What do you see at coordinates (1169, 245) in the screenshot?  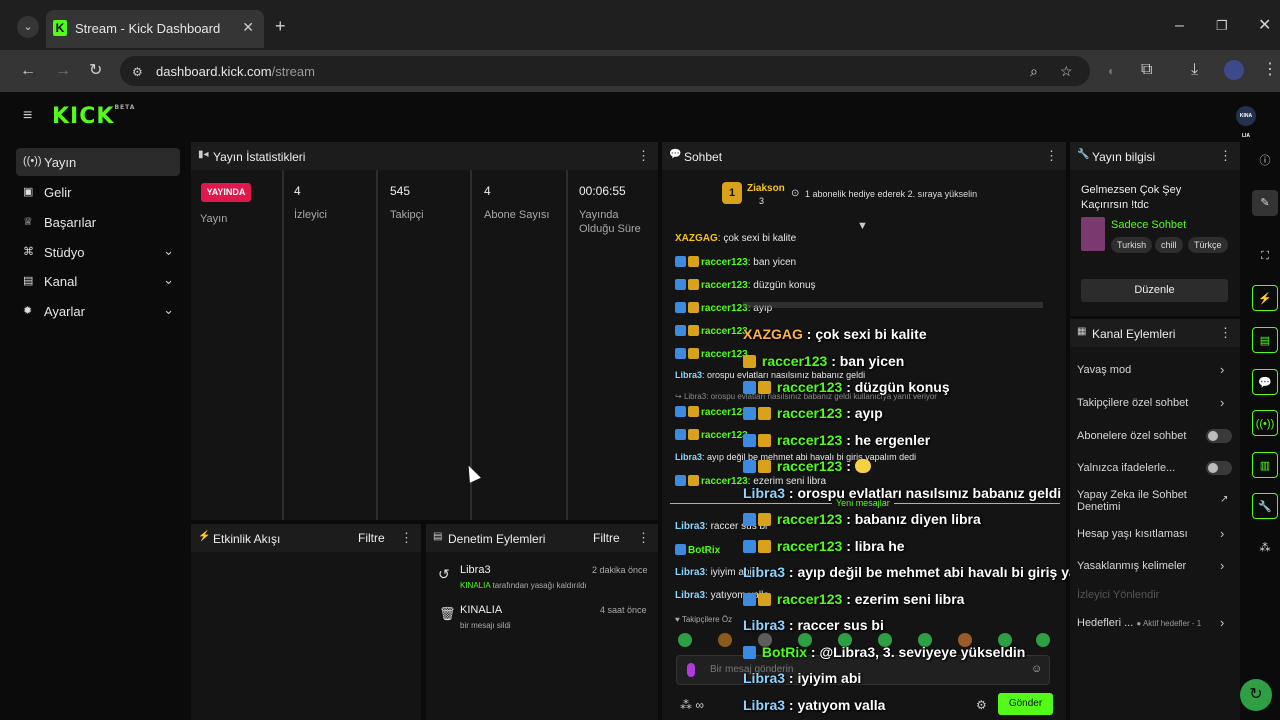 I see `tag-chill: chill` at bounding box center [1169, 245].